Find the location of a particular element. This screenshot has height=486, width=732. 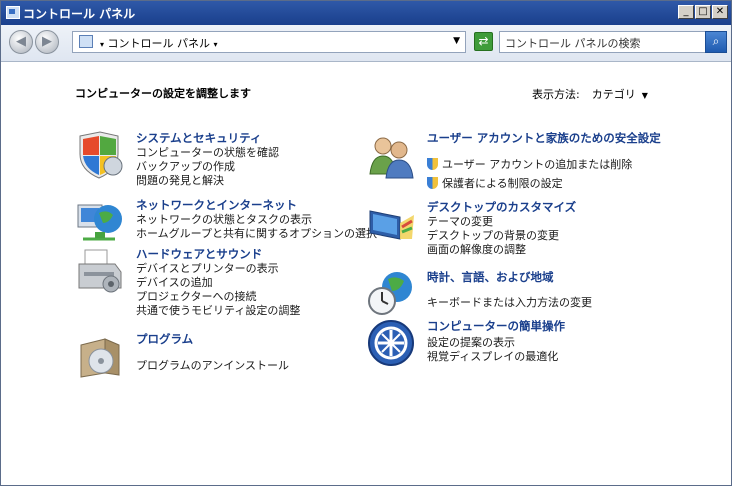

search-placeholder: コントロール パネルの検索 is located at coordinates (573, 43).